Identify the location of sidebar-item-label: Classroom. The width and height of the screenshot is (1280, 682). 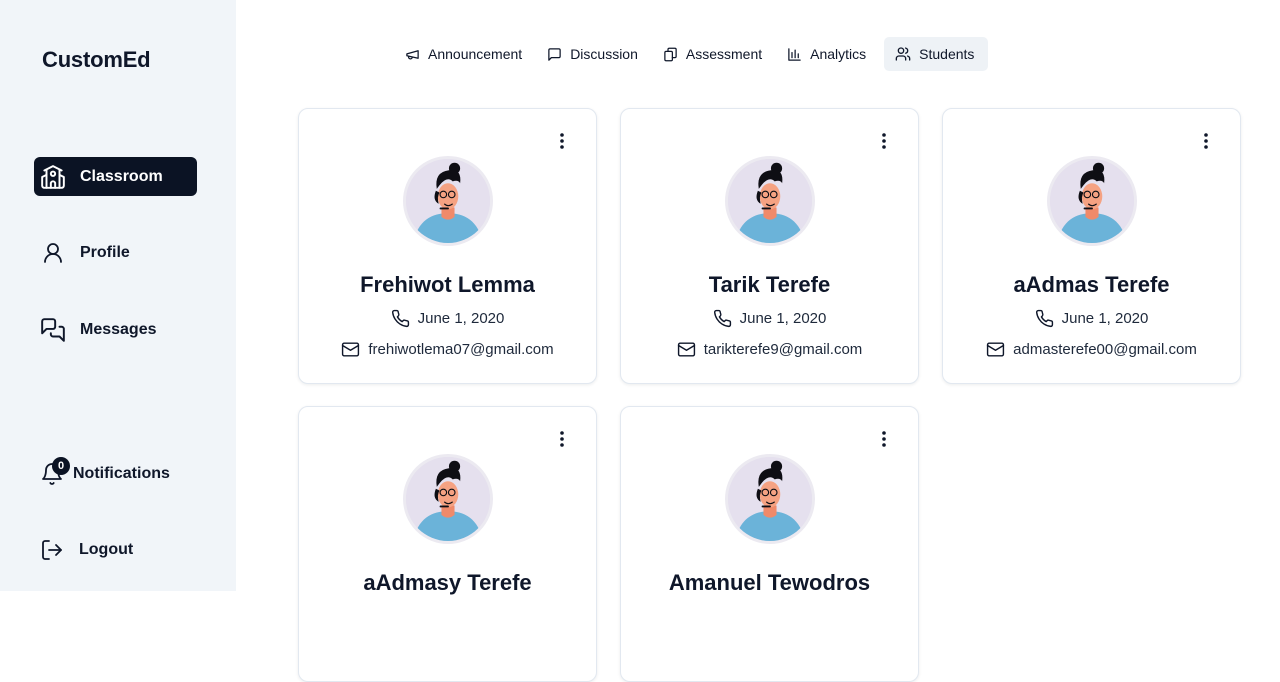
(121, 176).